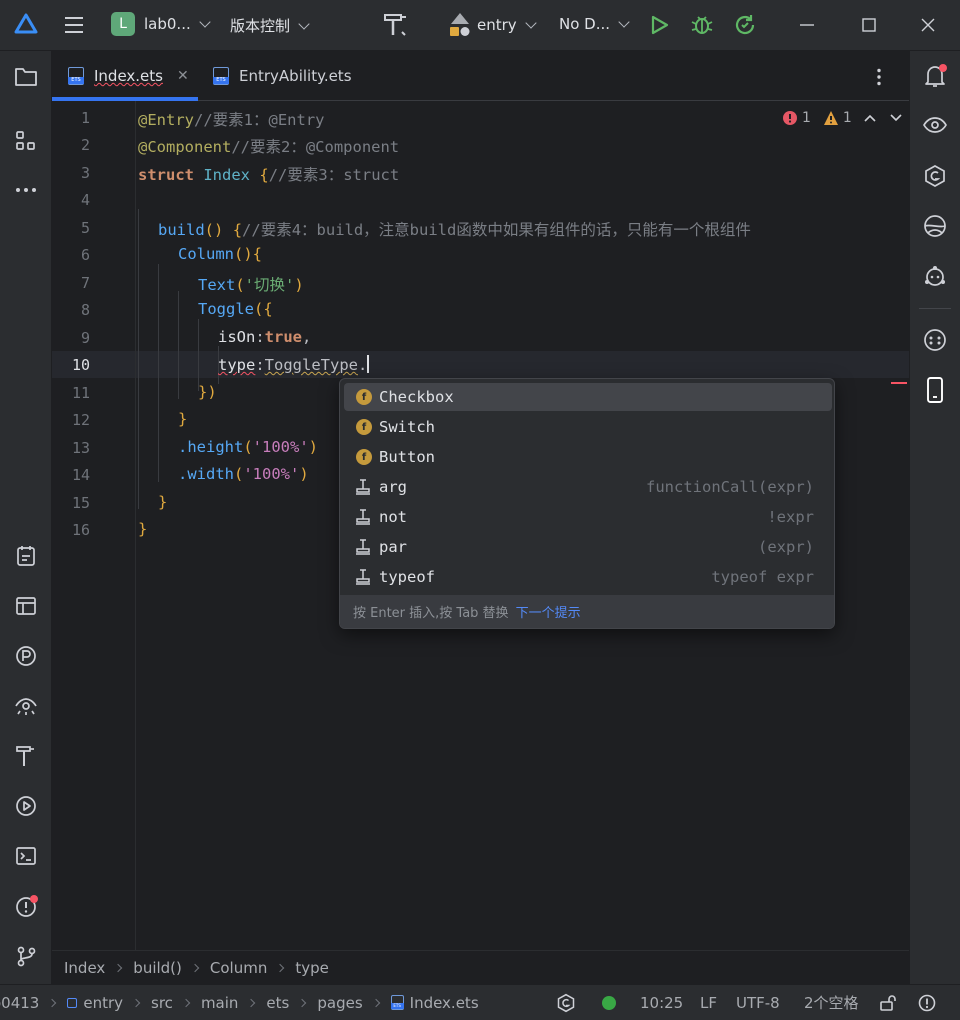 Image resolution: width=960 pixels, height=1020 pixels. What do you see at coordinates (312, 968) in the screenshot?
I see `breadcrumb-item: type` at bounding box center [312, 968].